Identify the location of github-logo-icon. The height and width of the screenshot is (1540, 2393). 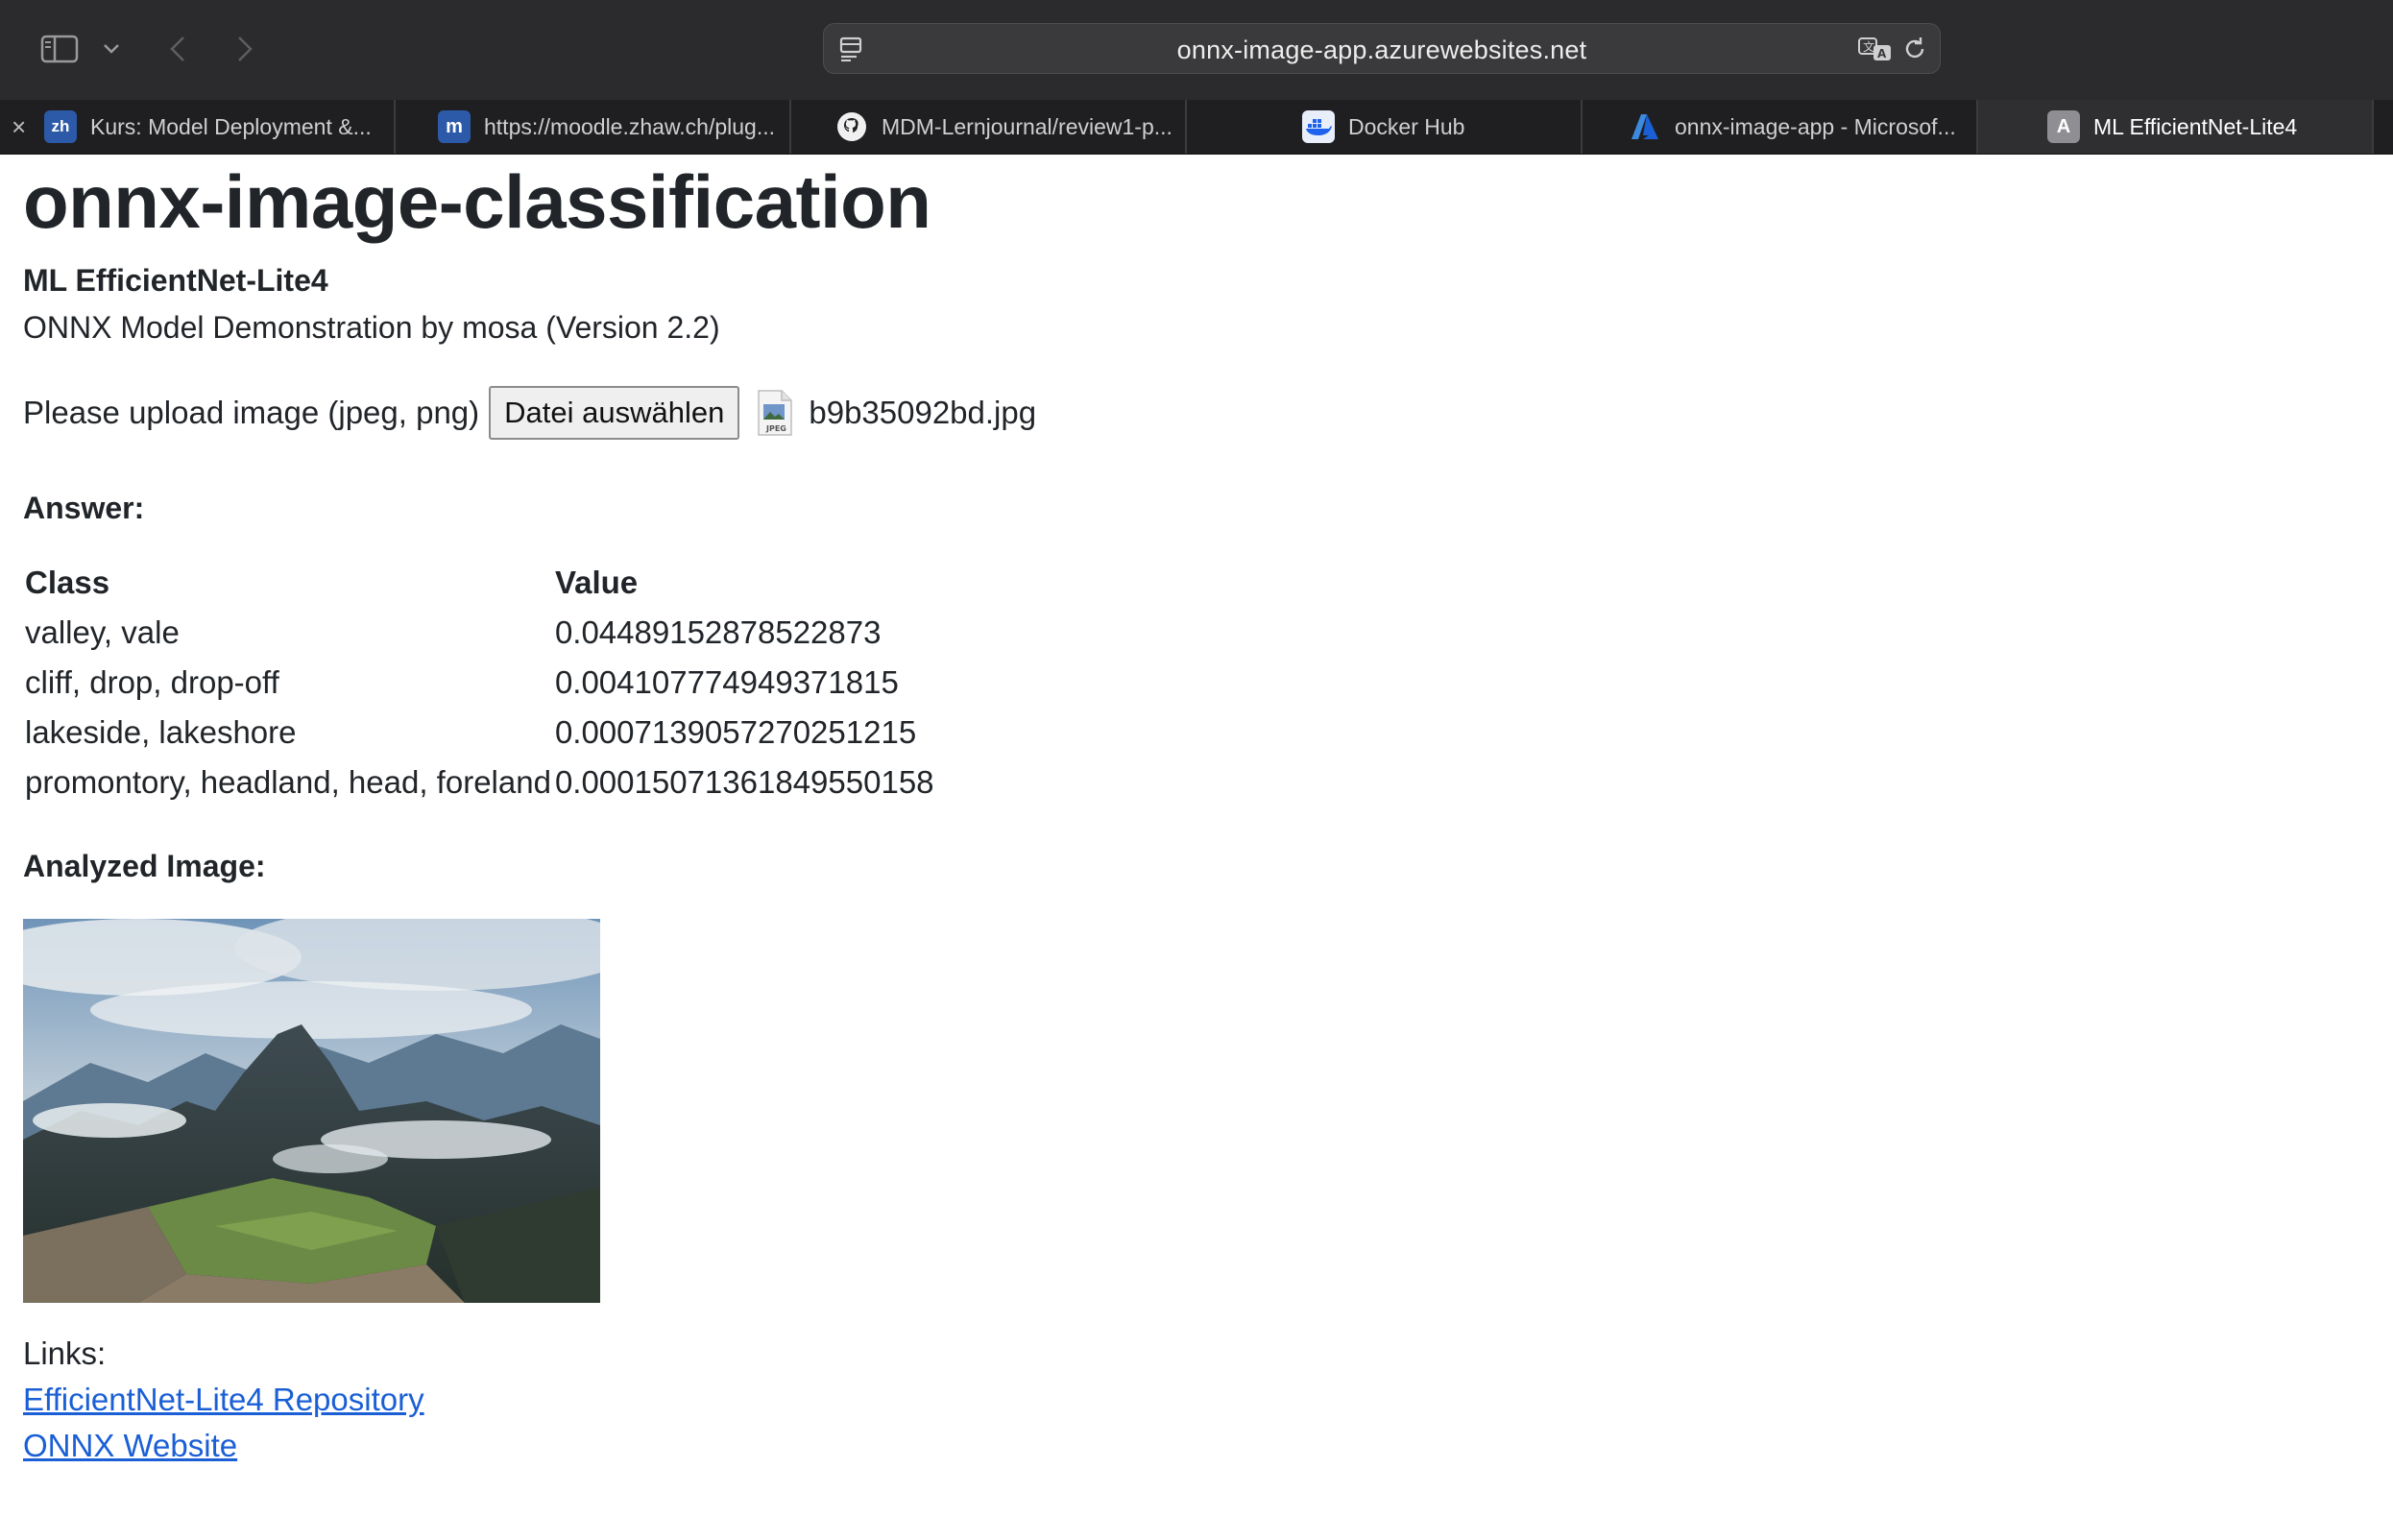
(851, 127).